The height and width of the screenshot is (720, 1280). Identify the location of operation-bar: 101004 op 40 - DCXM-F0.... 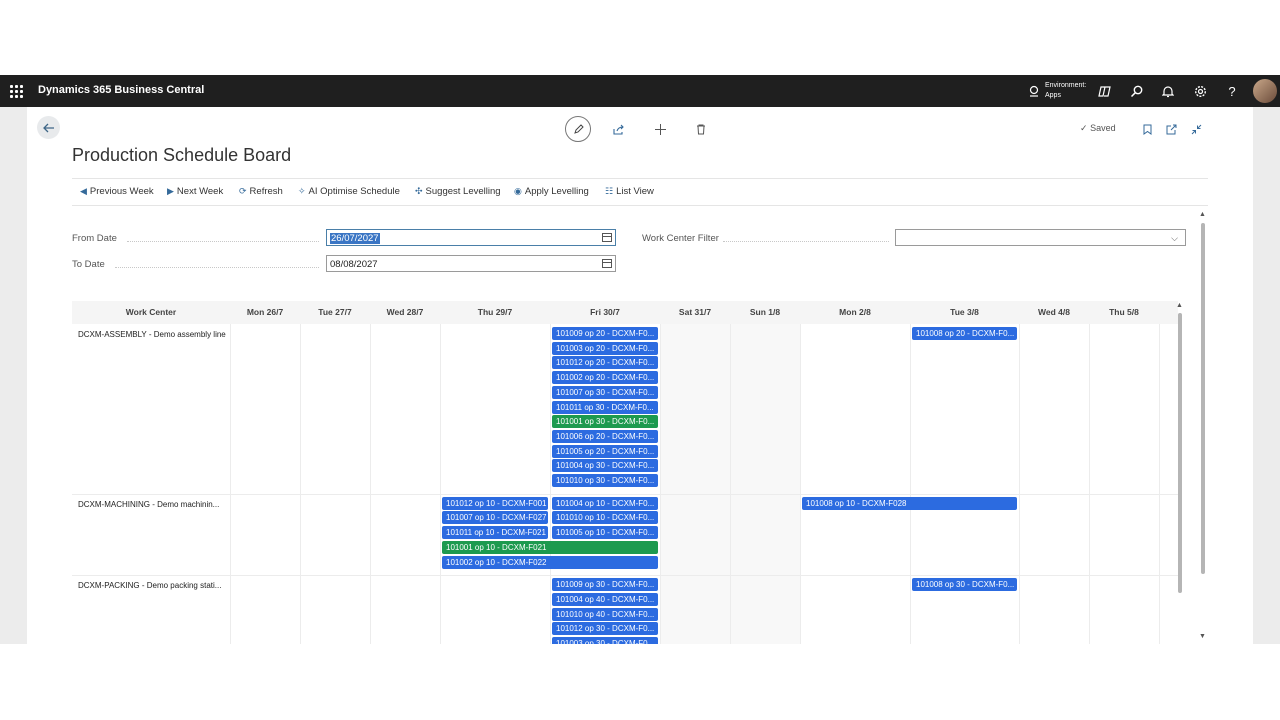
(605, 599).